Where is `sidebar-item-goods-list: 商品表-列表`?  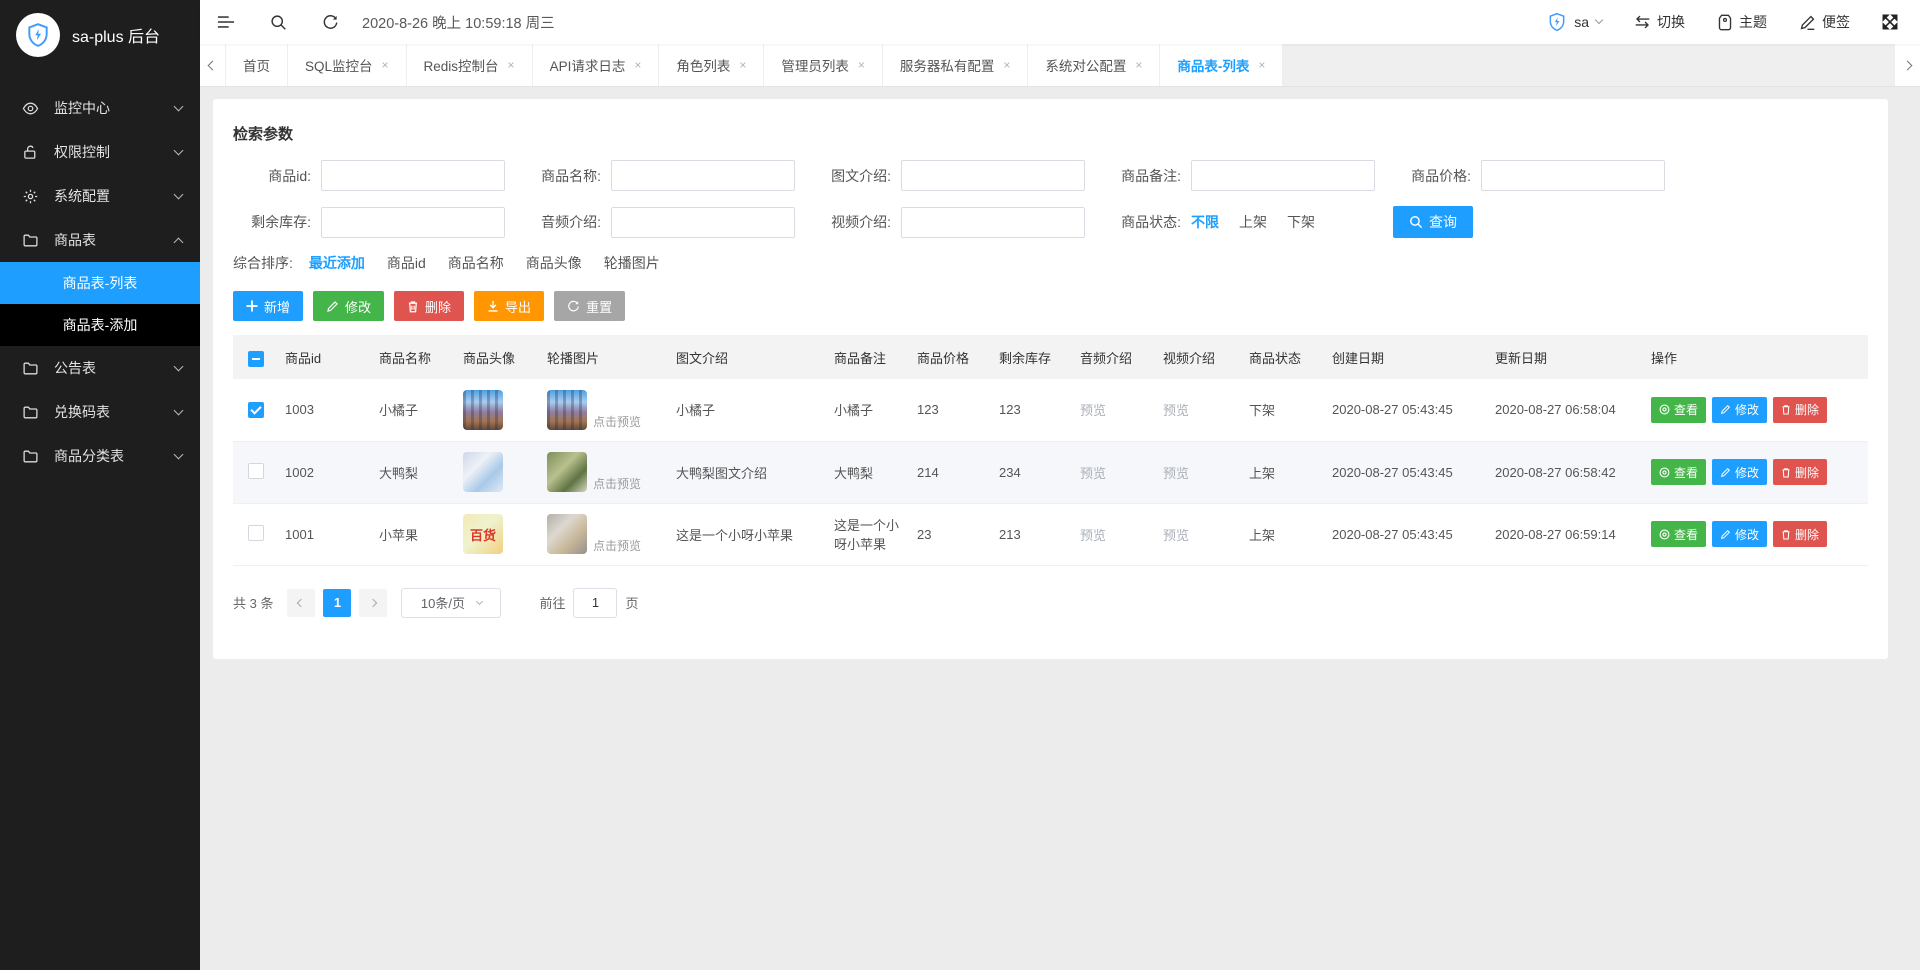 sidebar-item-goods-list: 商品表-列表 is located at coordinates (100, 283).